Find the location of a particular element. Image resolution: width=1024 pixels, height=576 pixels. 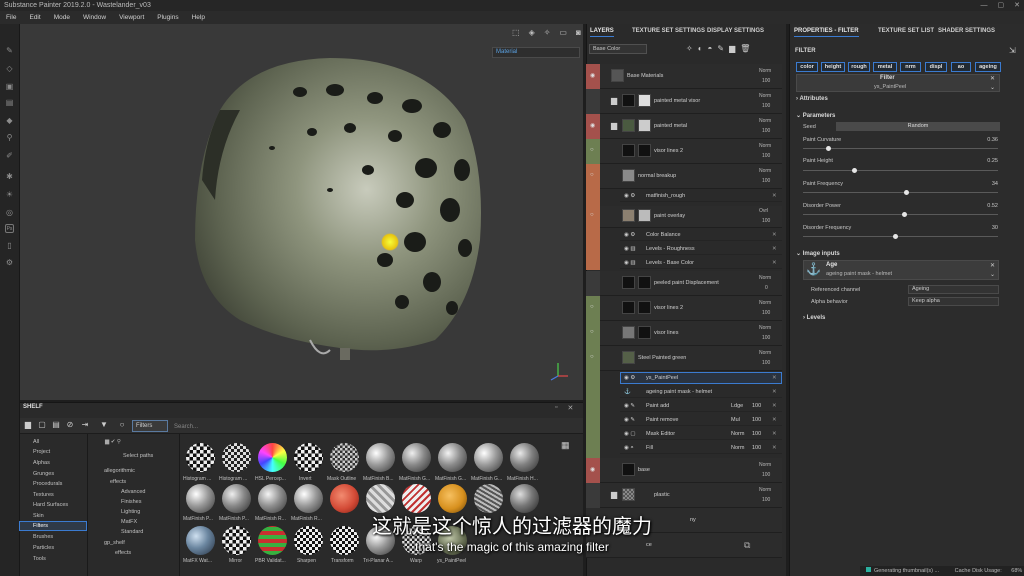

polygon-fill-icon: ▤ is located at coordinates (9, 102).